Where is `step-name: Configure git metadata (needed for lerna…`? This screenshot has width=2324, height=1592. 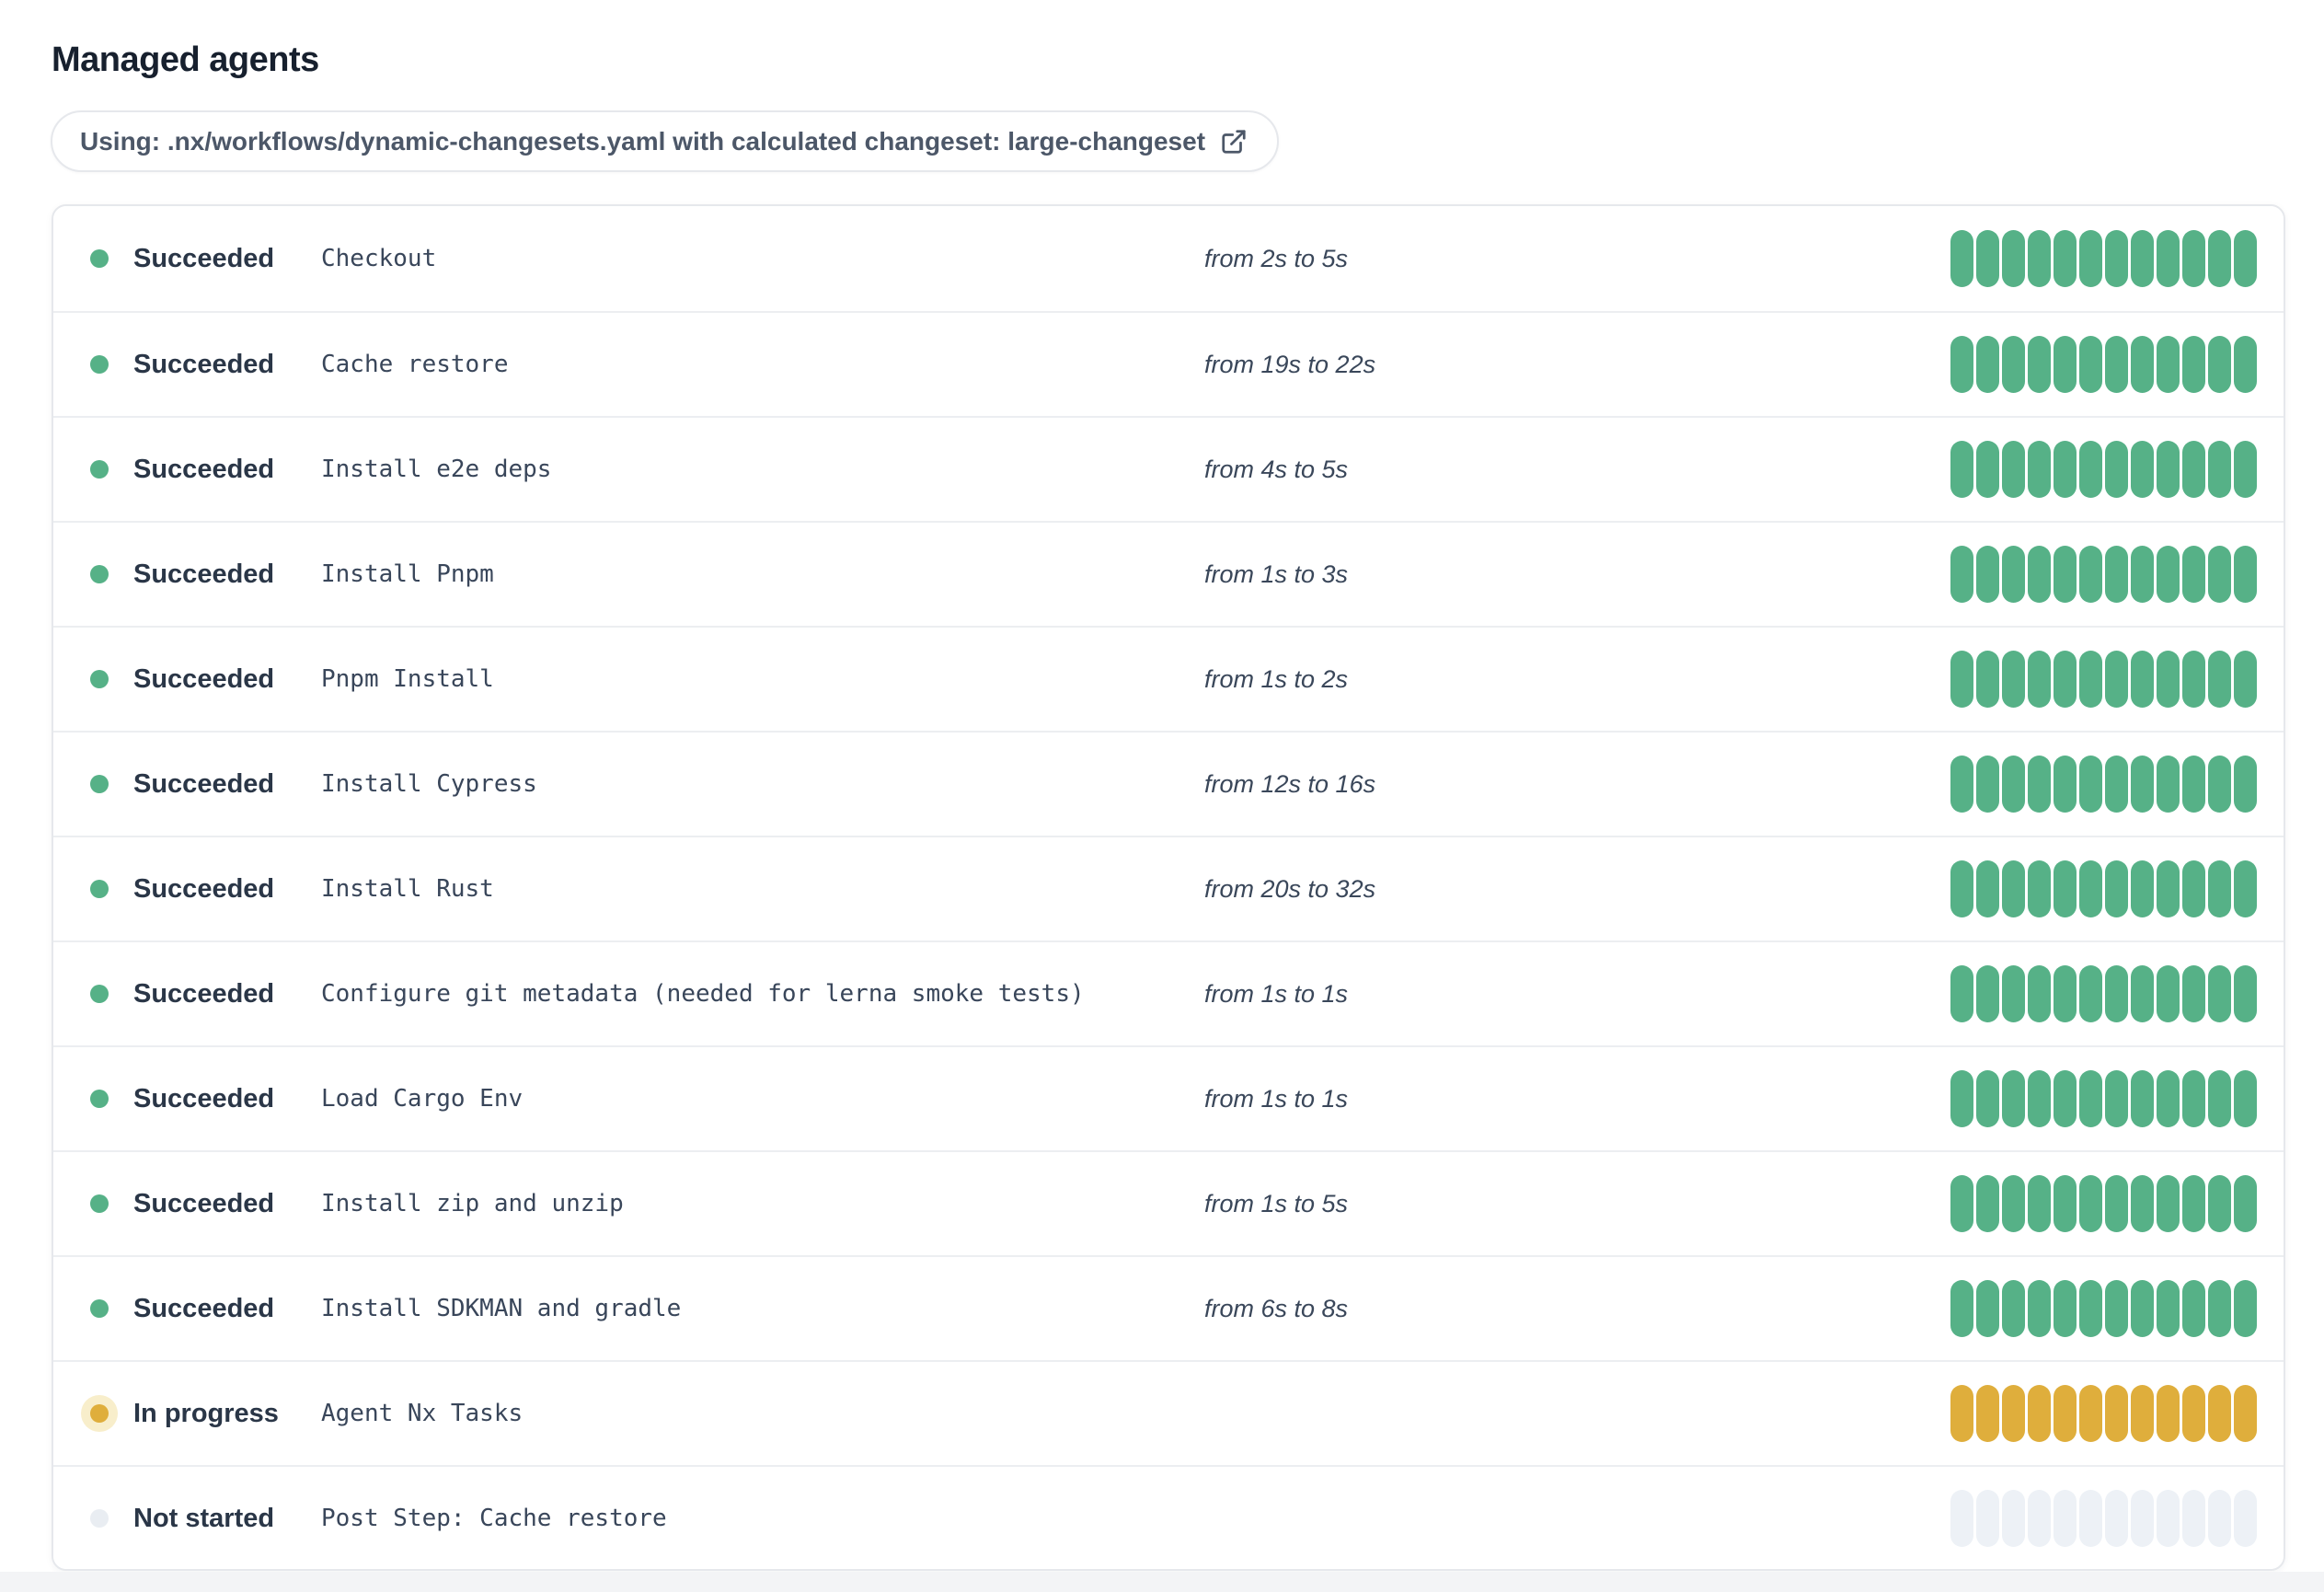
step-name: Configure git metadata (needed for lerna… is located at coordinates (703, 994).